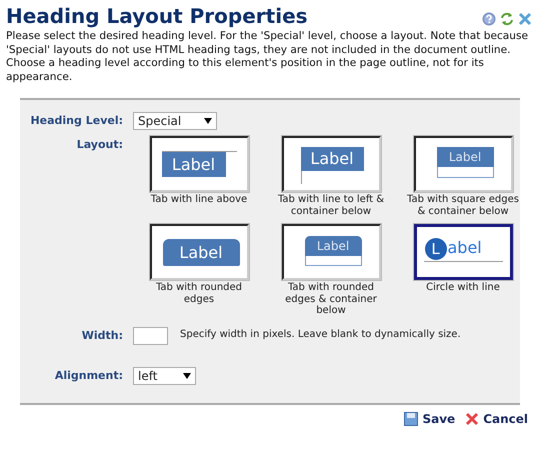  Describe the element at coordinates (175, 121) in the screenshot. I see `dropdown: Special` at that location.